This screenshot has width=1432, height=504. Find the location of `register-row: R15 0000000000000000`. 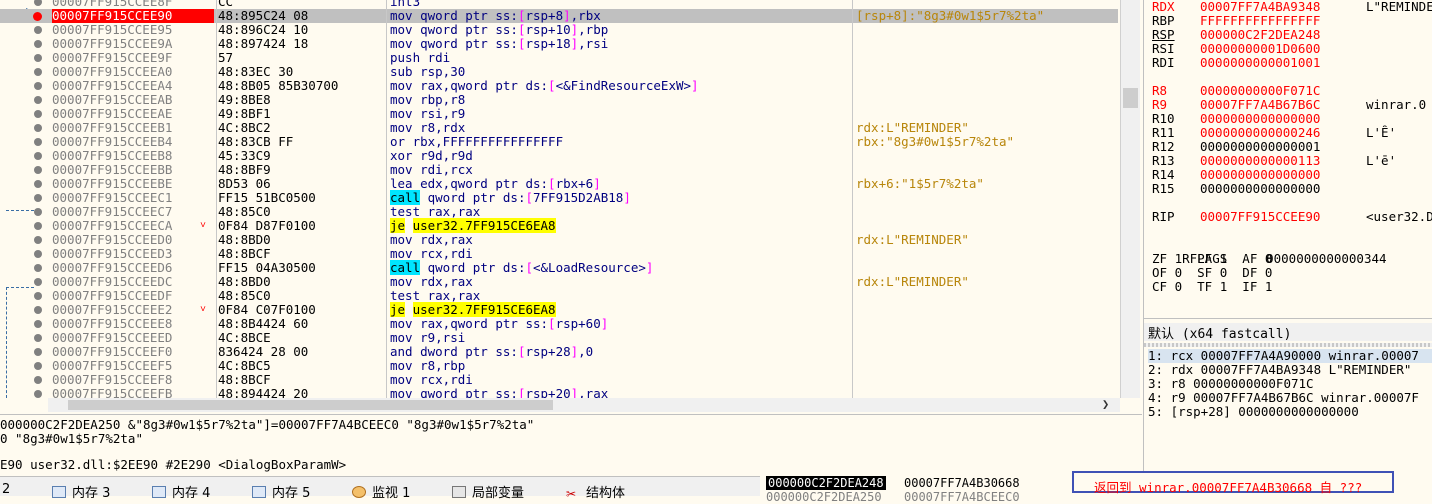

register-row: R15 0000000000000000 is located at coordinates (1259, 189).